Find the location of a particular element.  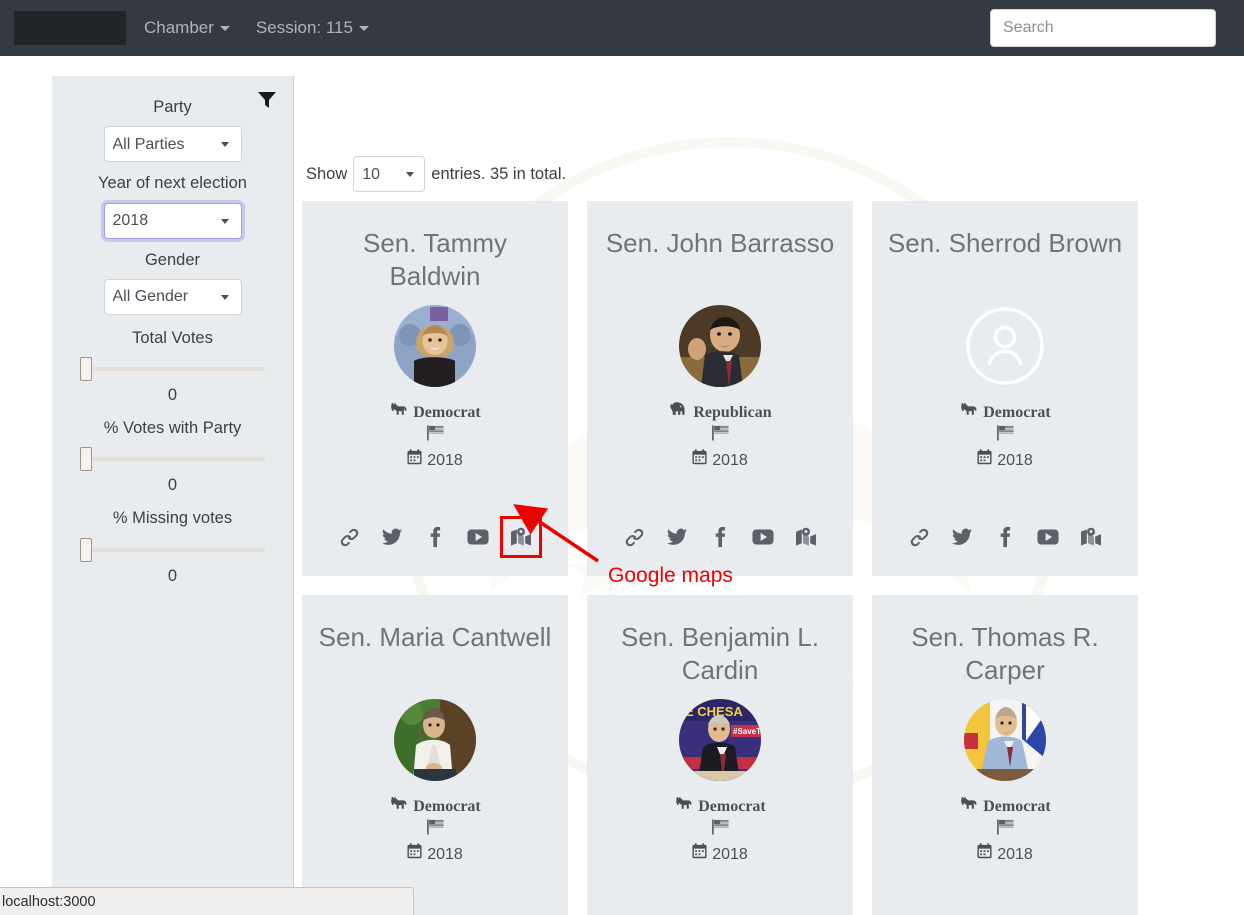

gender-select-wrapper: All Gender is located at coordinates (172, 296).